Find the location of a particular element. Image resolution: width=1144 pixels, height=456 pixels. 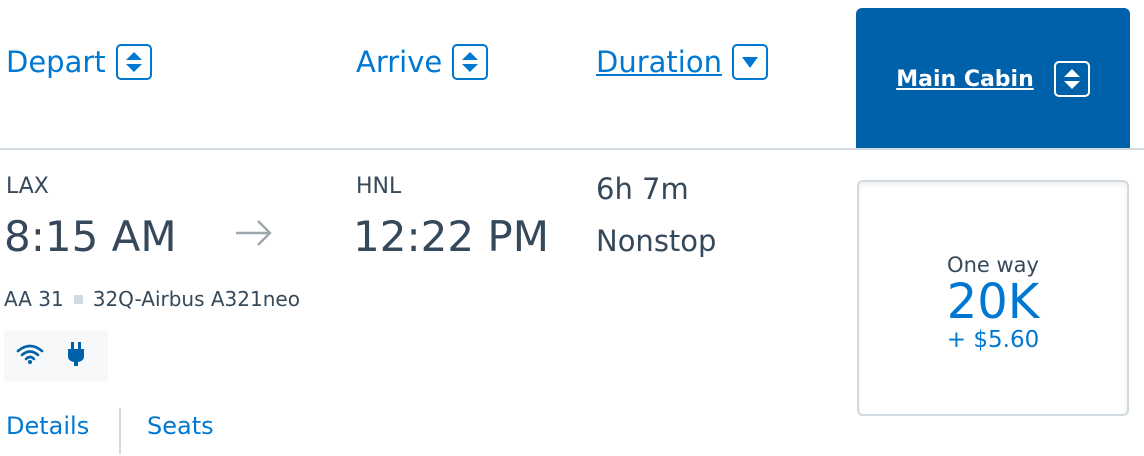

fare-miles: 20K is located at coordinates (993, 301).